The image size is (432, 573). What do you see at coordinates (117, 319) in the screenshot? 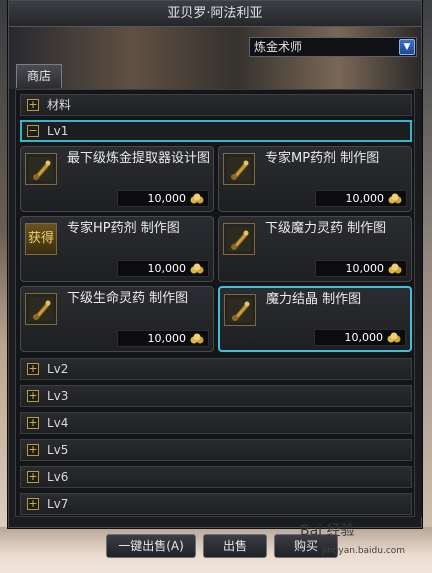
I see `shop-item-card: 下级生命灵药 制作图 10,000` at bounding box center [117, 319].